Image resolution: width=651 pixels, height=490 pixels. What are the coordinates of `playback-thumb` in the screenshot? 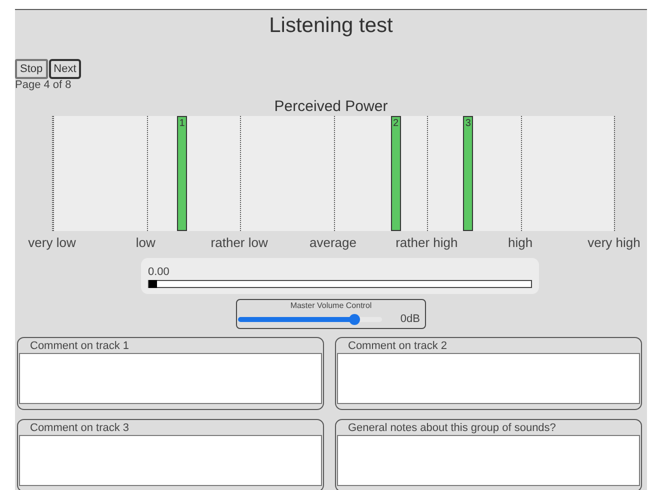 It's located at (153, 284).